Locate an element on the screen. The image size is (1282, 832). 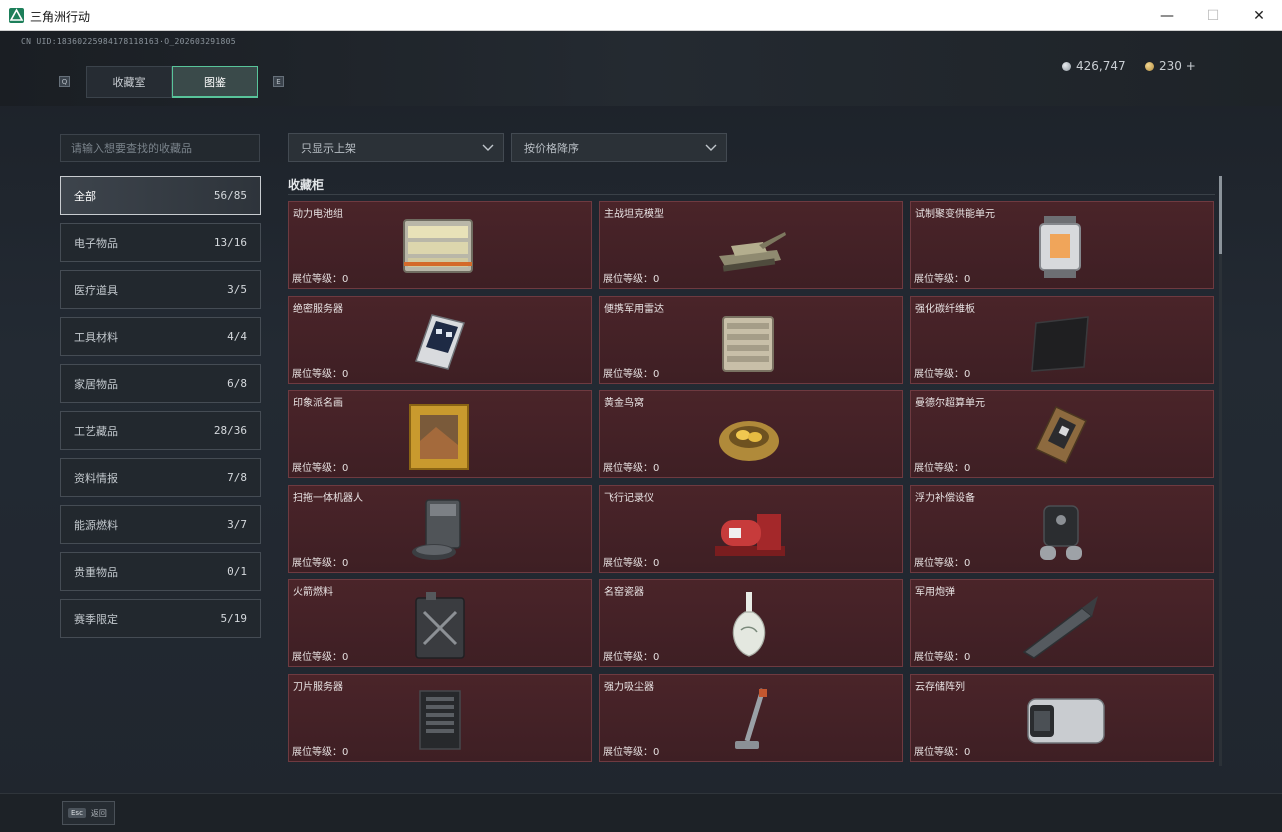
category-valuables: 贵重物品 0/1 is located at coordinates (160, 571).